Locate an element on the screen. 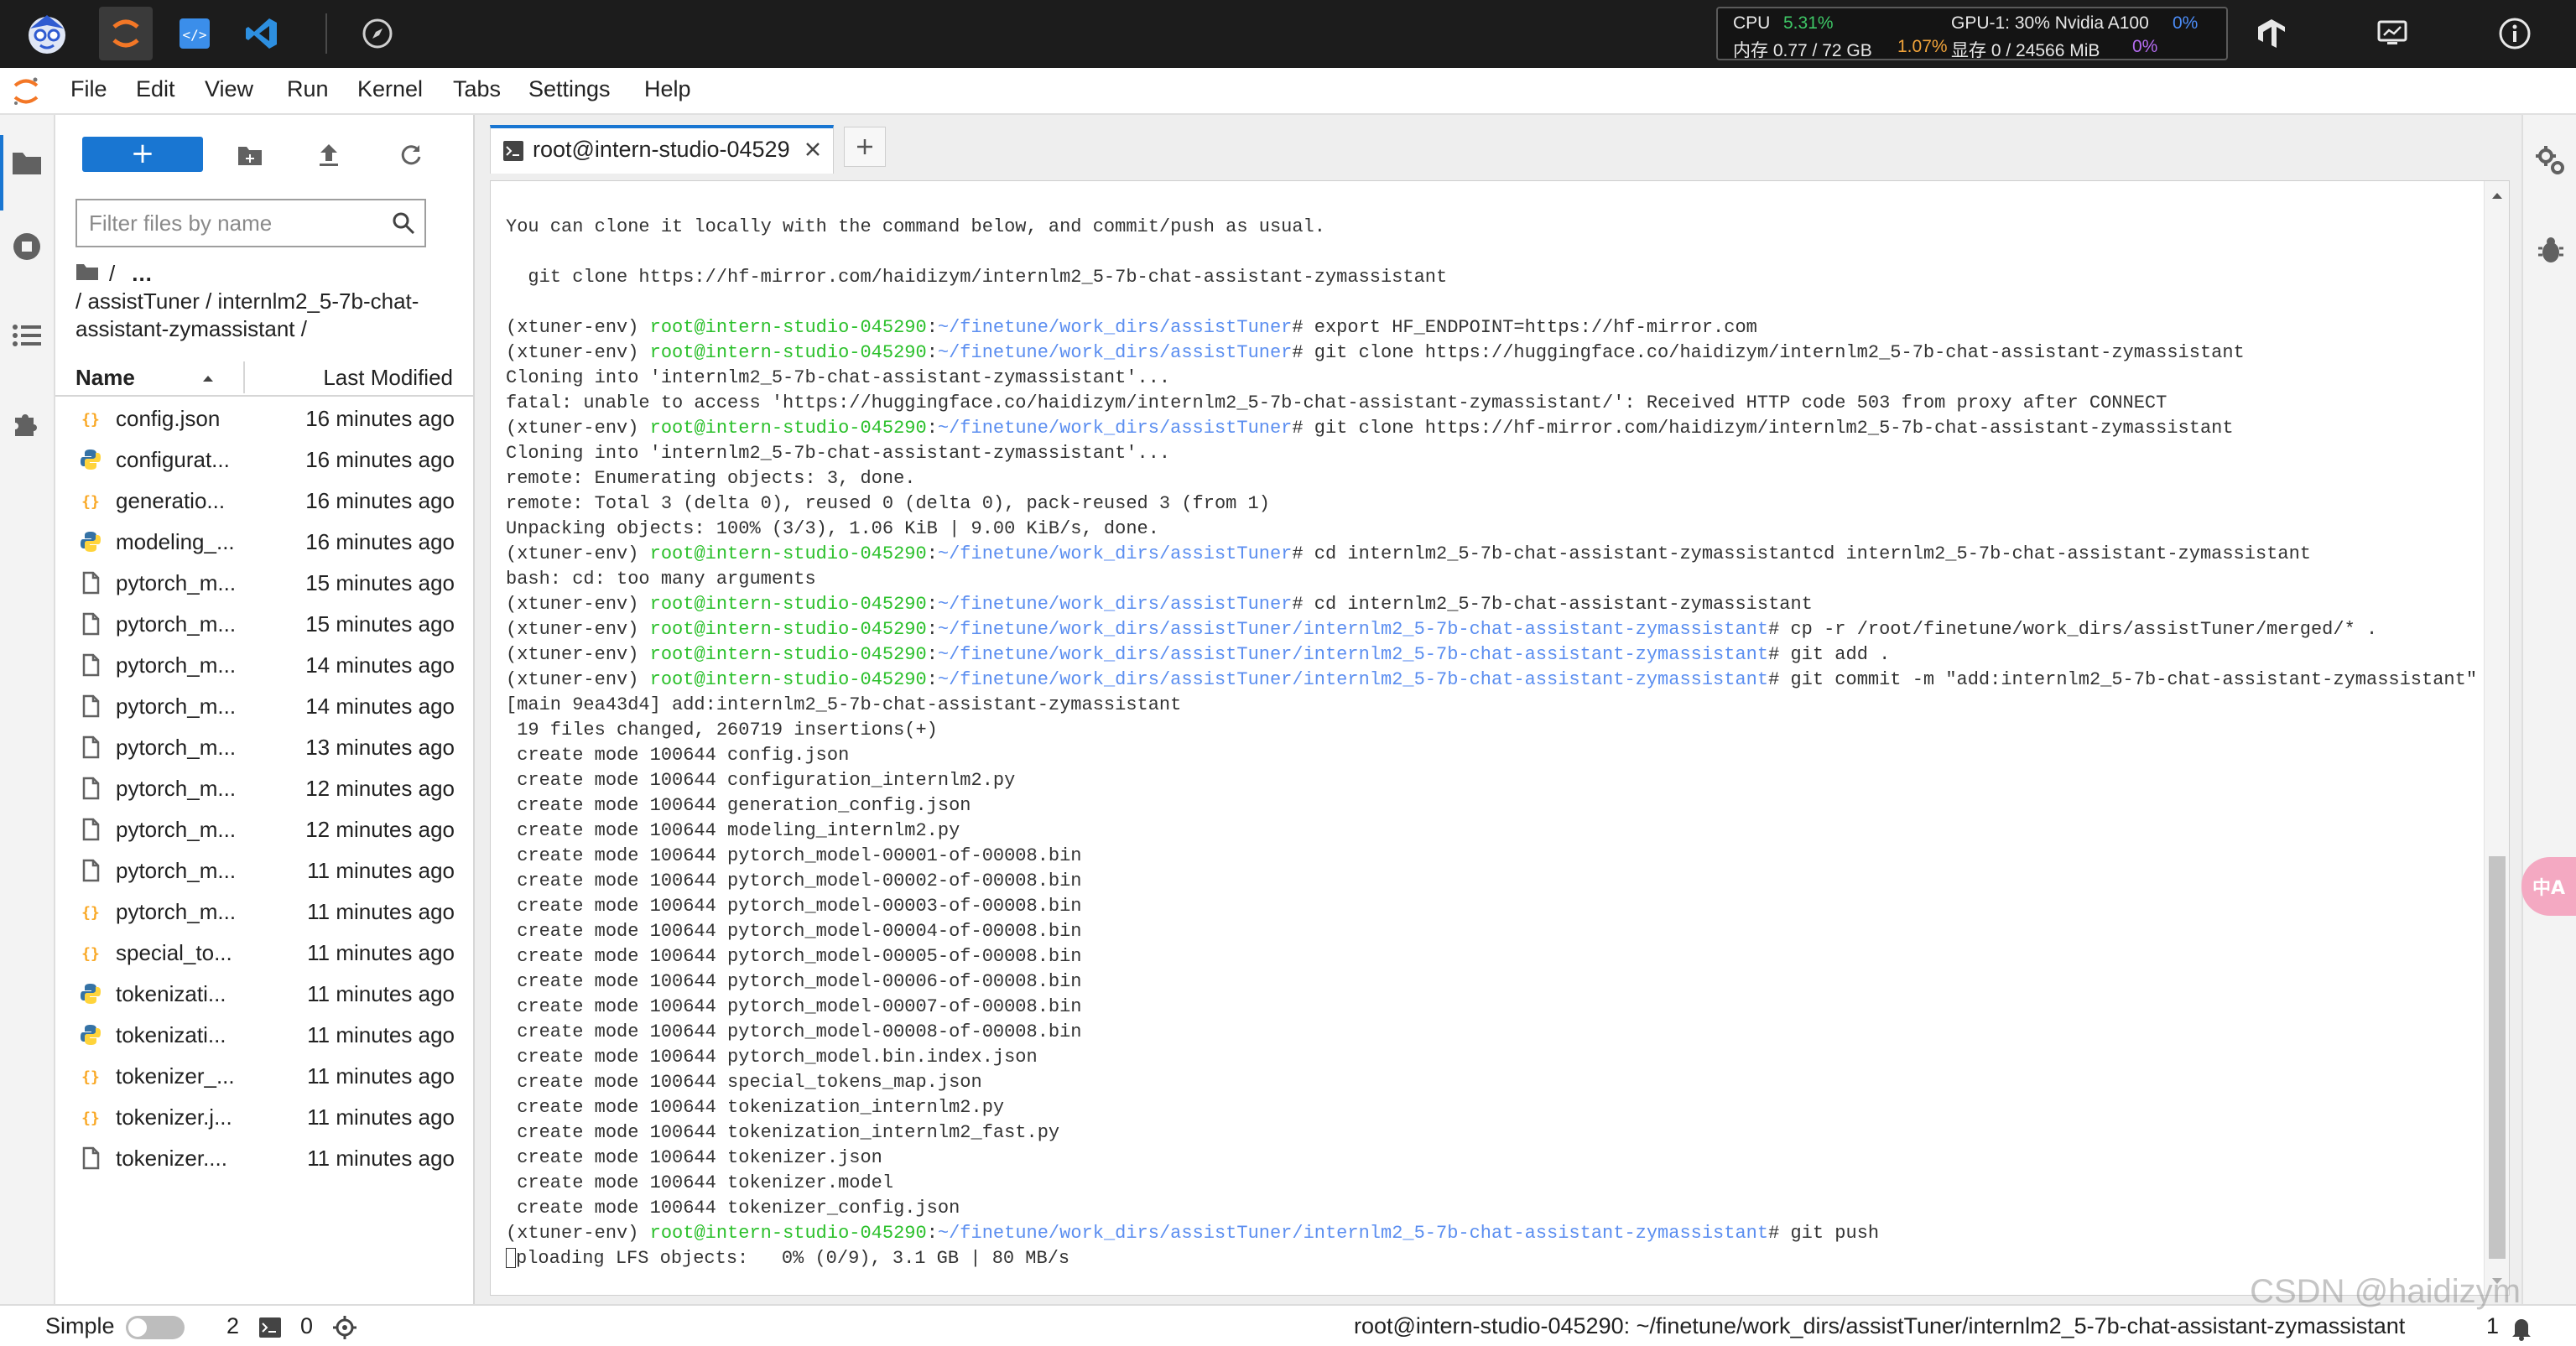 The height and width of the screenshot is (1346, 2576). column-name-header: Name is located at coordinates (105, 378).